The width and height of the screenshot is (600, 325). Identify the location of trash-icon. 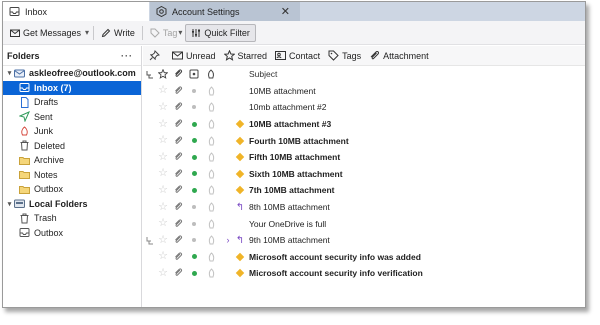
(24, 218).